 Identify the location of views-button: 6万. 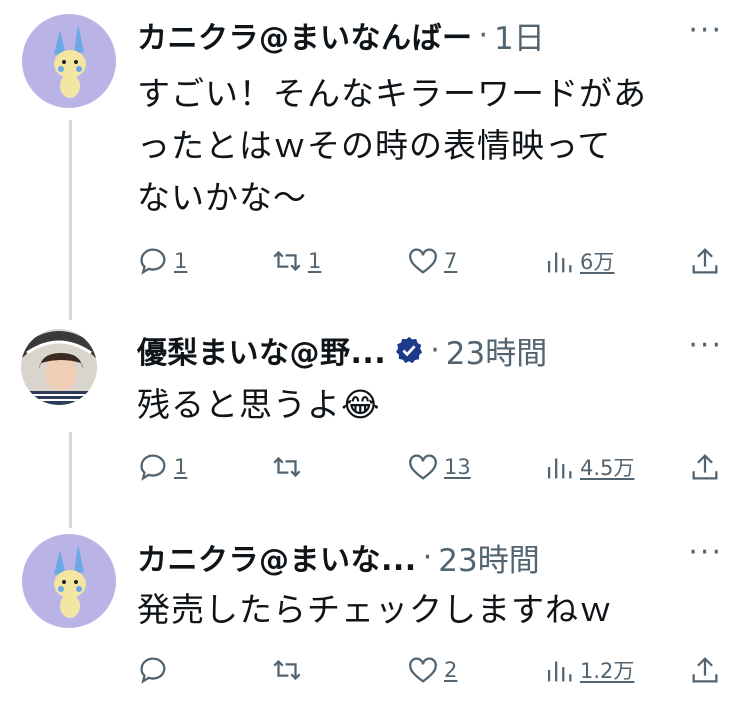
(578, 261).